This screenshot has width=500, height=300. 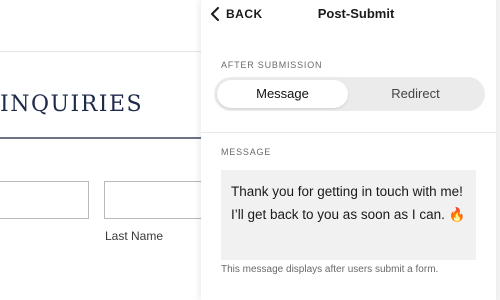 What do you see at coordinates (44, 200) in the screenshot?
I see `first-name-field` at bounding box center [44, 200].